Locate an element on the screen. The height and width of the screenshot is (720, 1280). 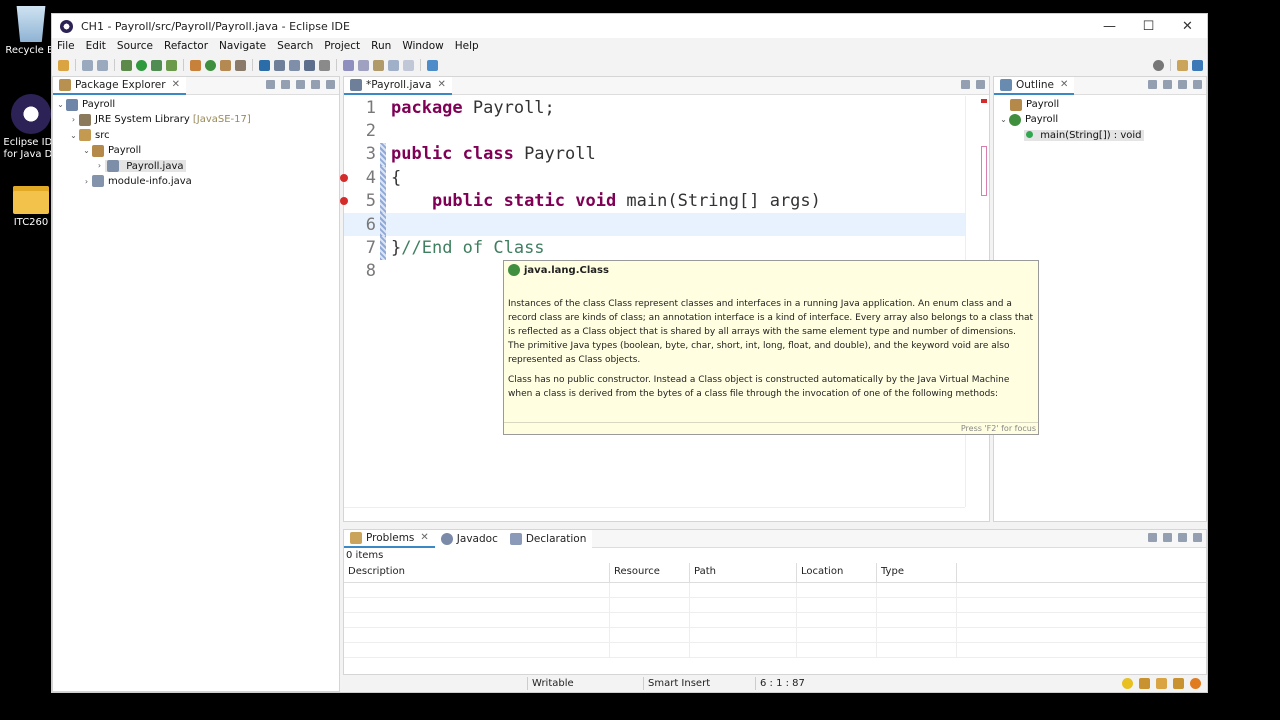
forward-icon is located at coordinates (408, 65).